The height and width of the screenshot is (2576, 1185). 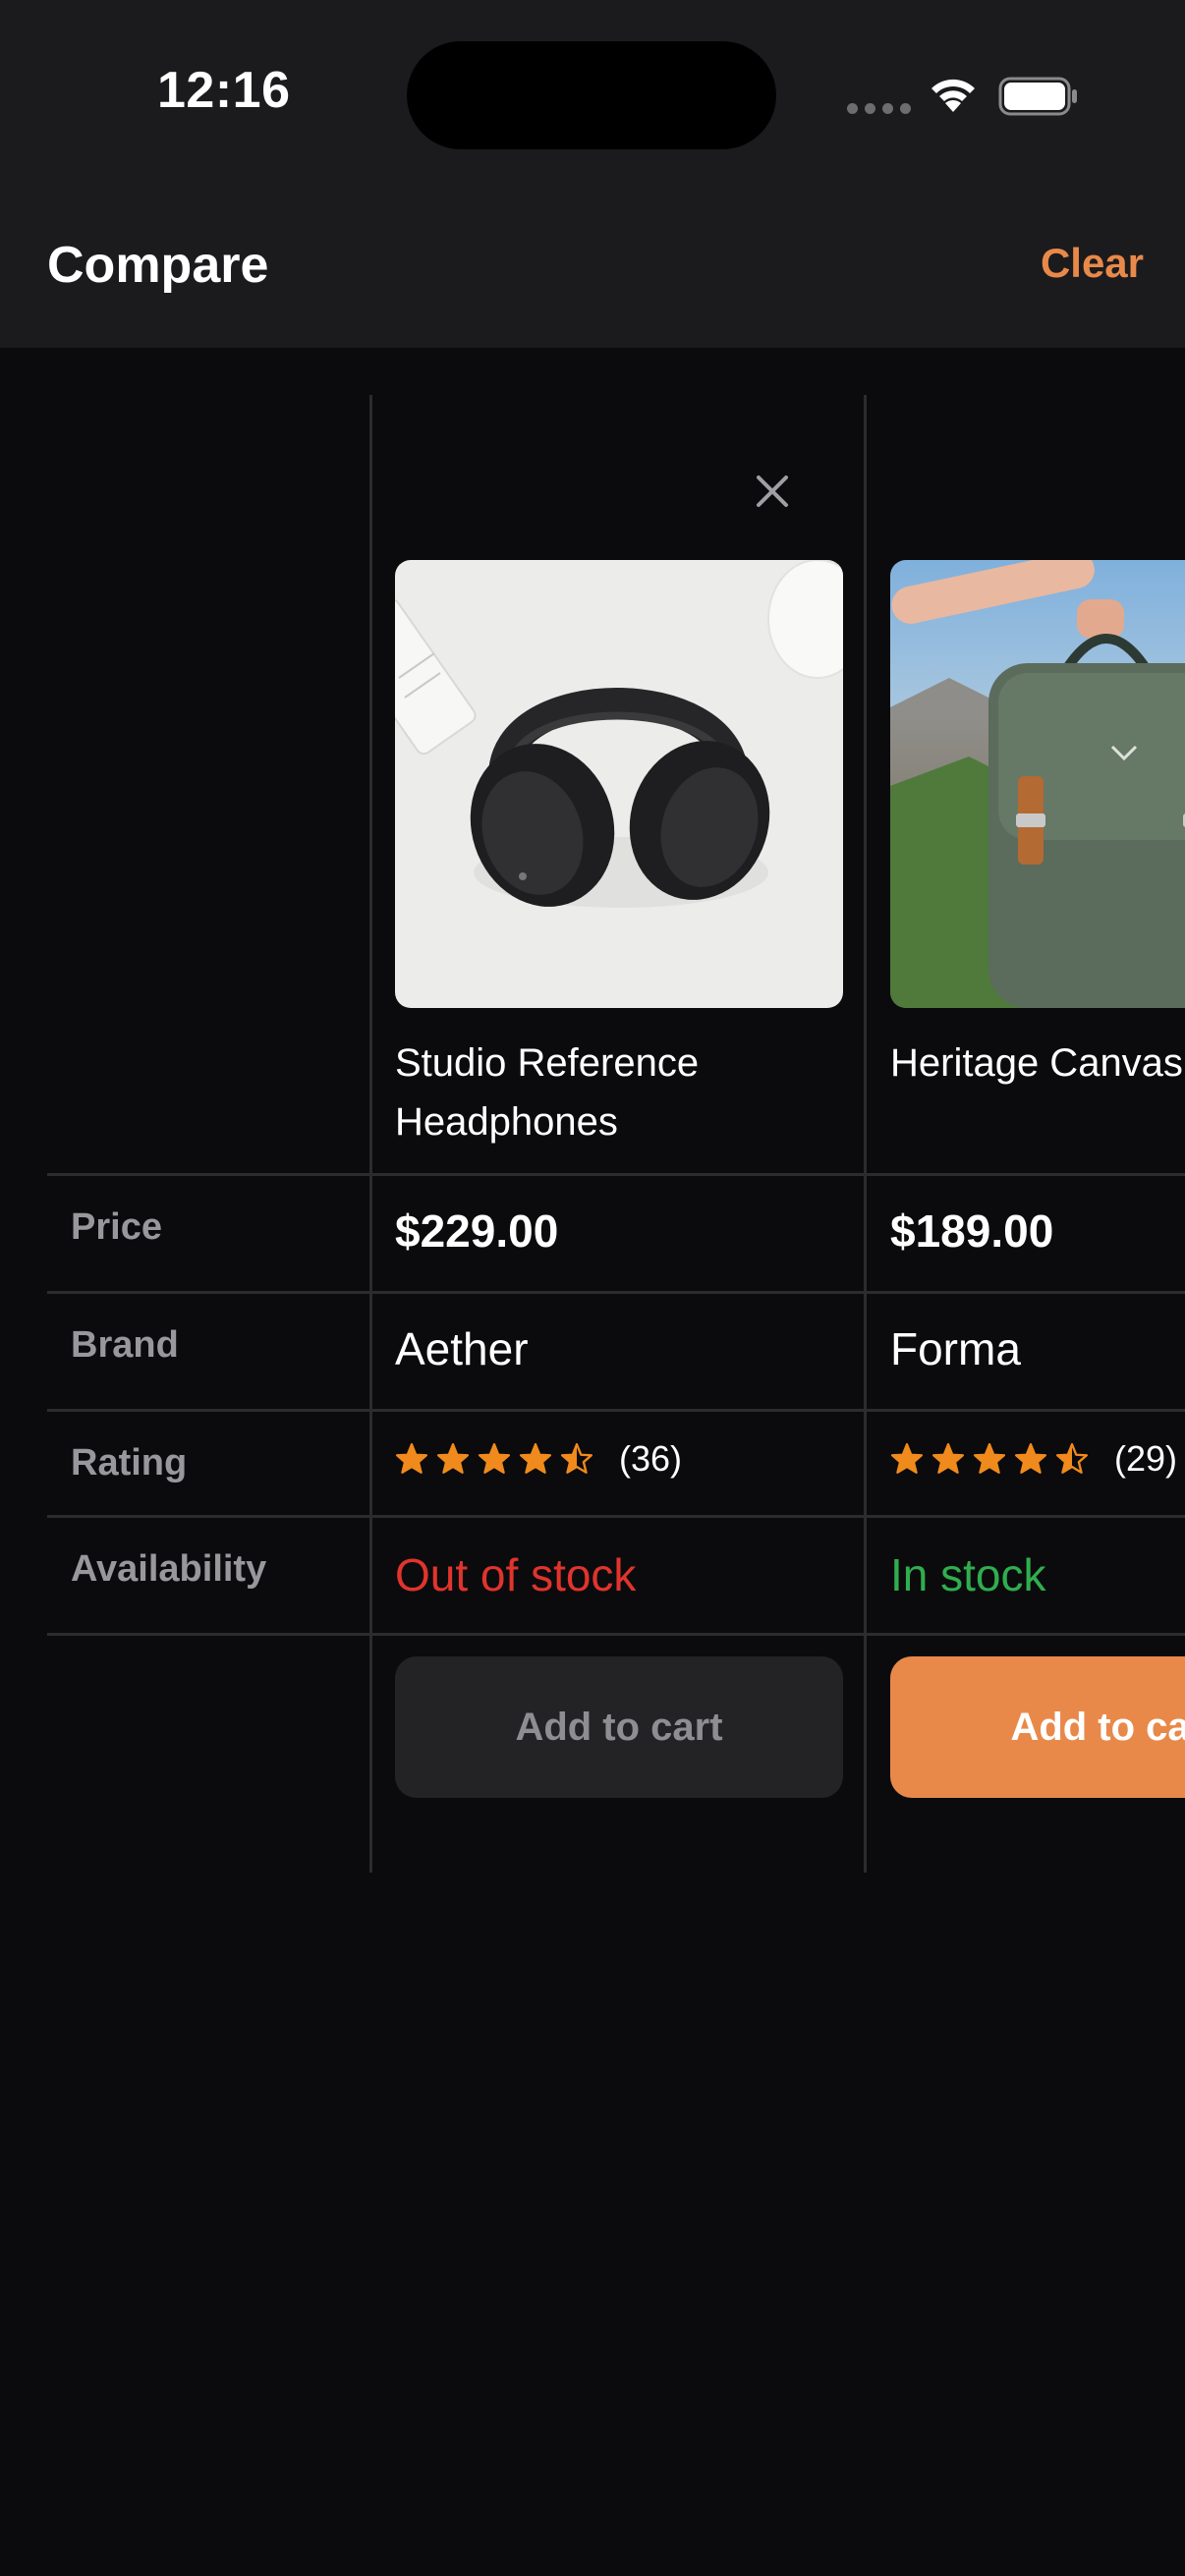 I want to click on product-name: Studio Reference Headphones, so click(x=547, y=1092).